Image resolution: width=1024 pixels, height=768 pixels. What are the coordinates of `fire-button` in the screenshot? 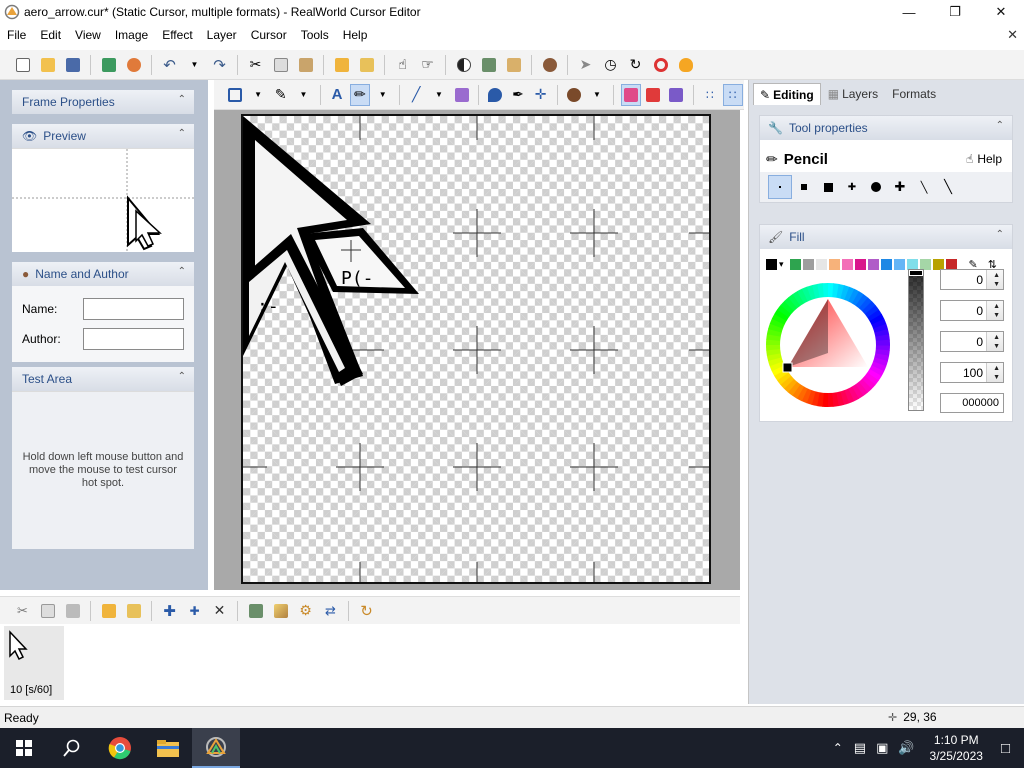 It's located at (686, 65).